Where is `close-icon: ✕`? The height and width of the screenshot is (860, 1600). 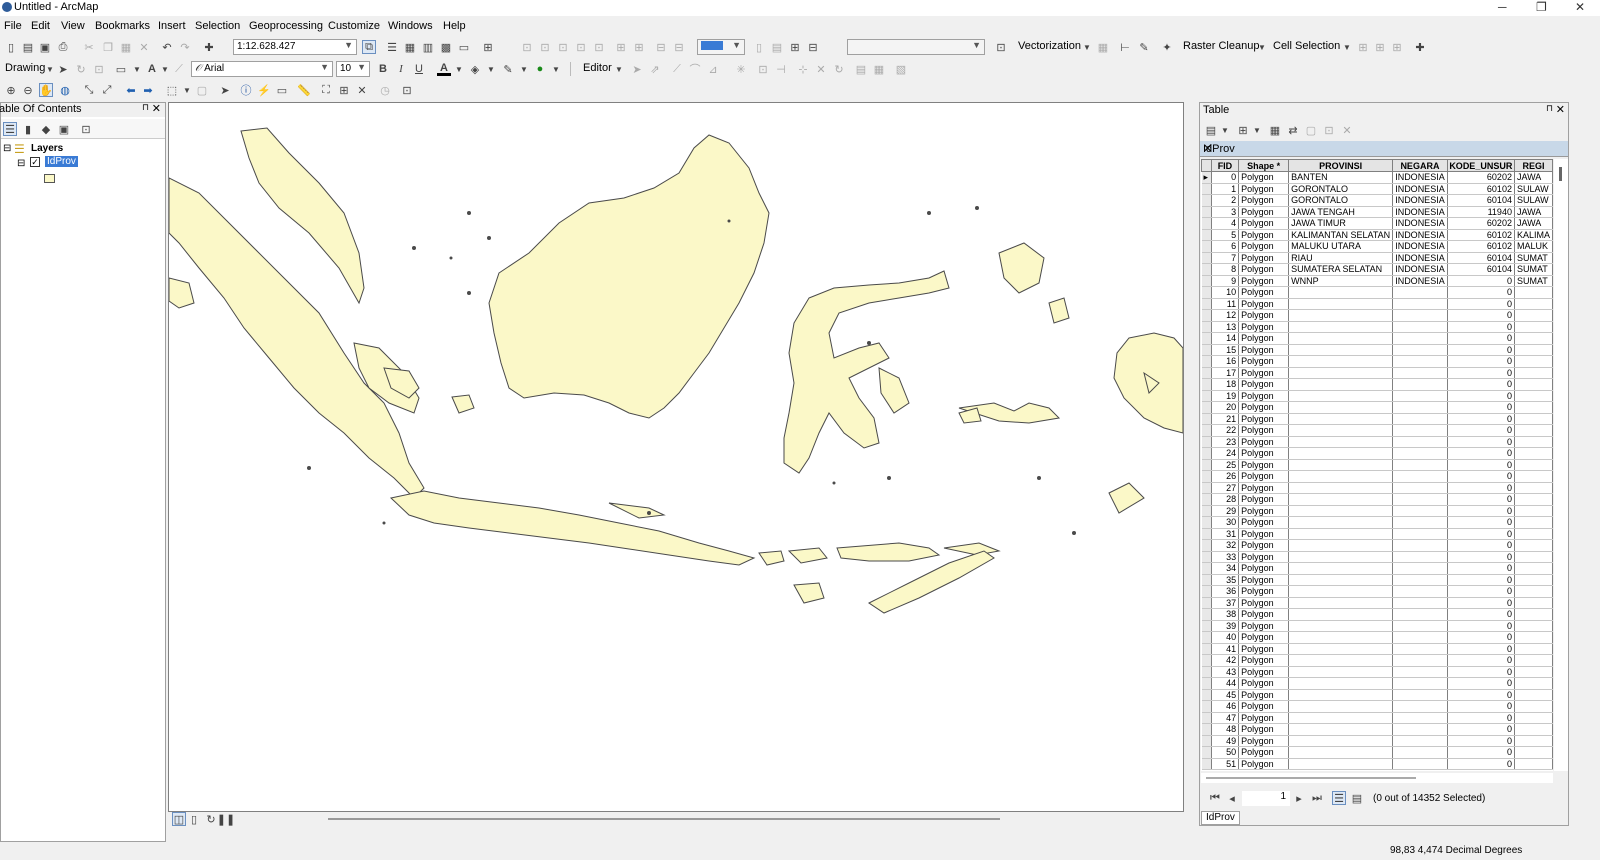
close-icon: ✕ is located at coordinates (156, 108).